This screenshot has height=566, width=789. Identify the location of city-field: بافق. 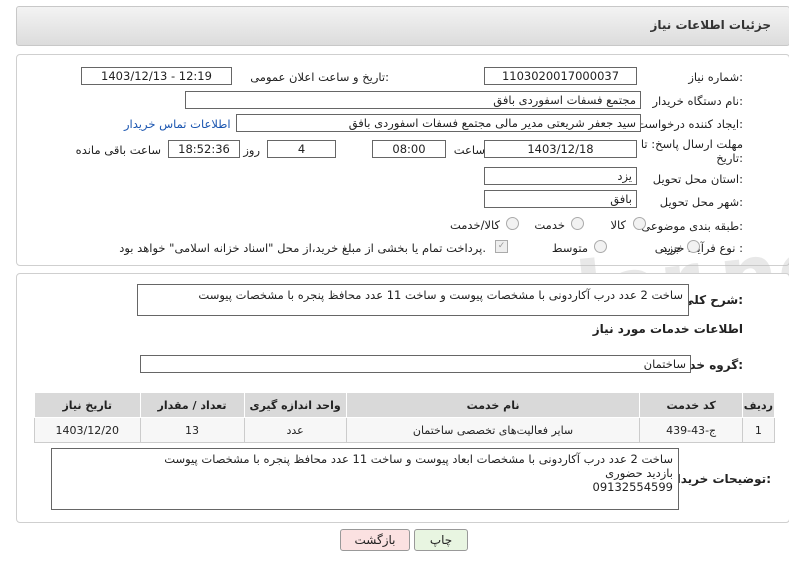
(560, 199).